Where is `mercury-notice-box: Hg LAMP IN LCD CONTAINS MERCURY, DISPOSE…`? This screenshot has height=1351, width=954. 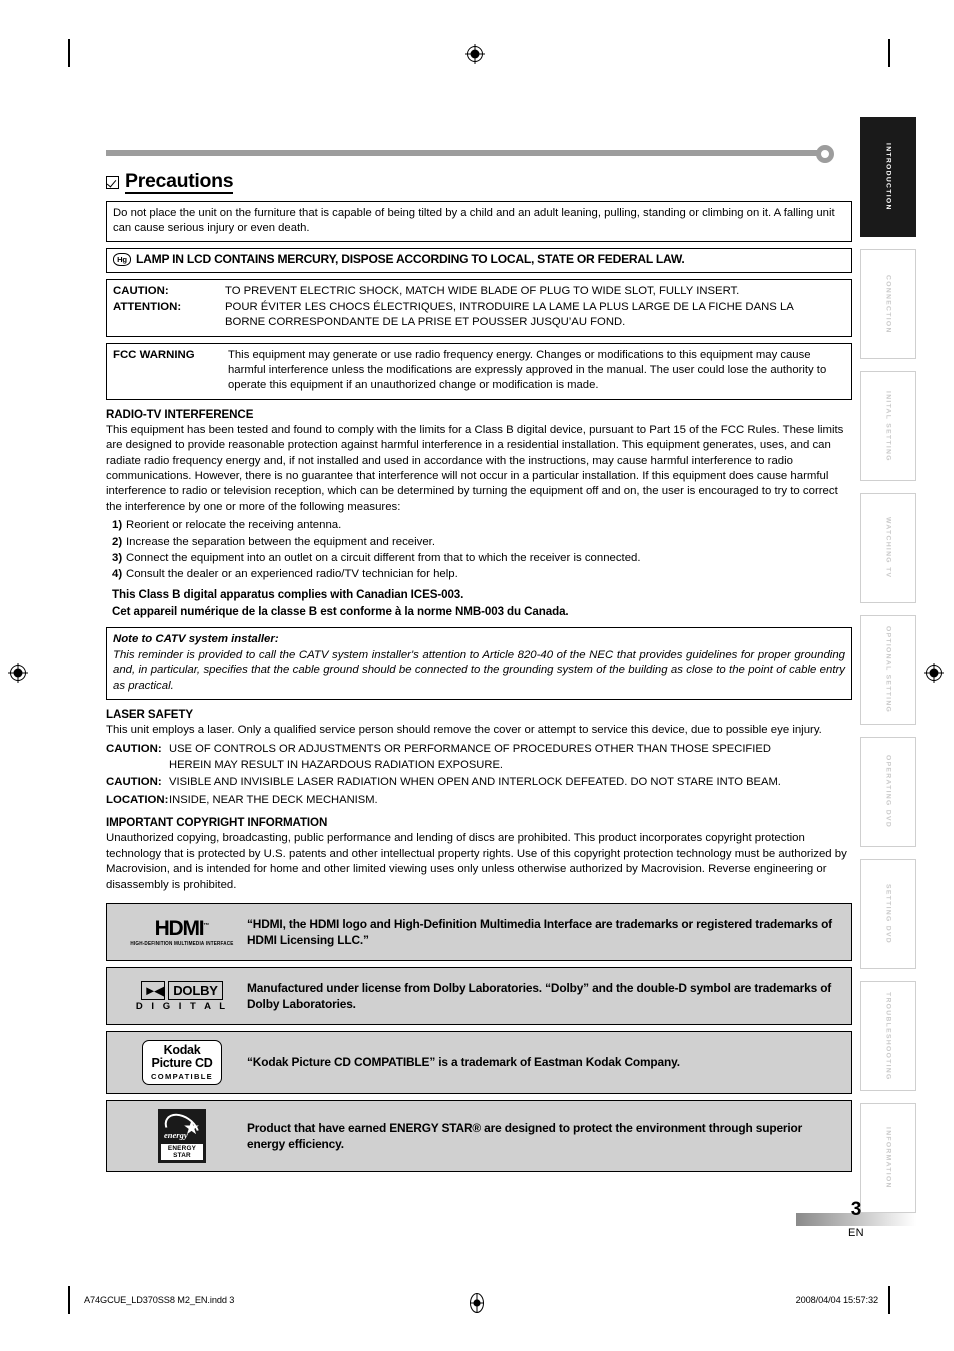 mercury-notice-box: Hg LAMP IN LCD CONTAINS MERCURY, DISPOSE… is located at coordinates (479, 261).